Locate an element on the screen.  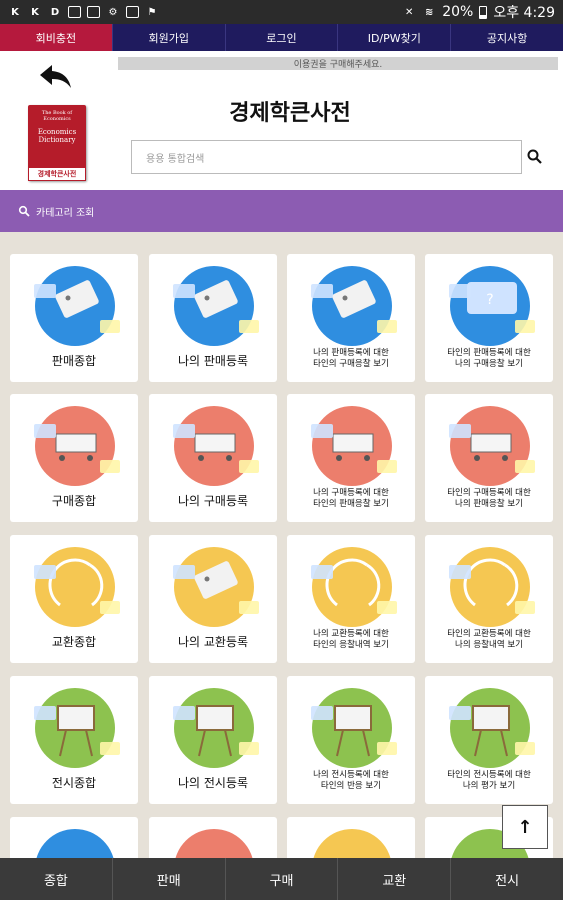
category-card: 나의 구매등록에 대한 타인의 판매응찰 보기 is located at coordinates (351, 458).